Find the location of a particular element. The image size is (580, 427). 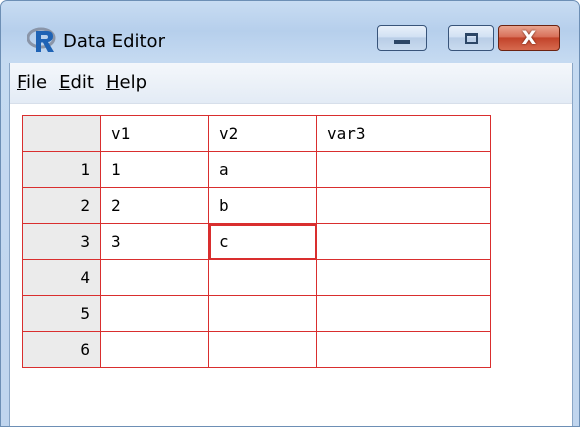

row-header: 3 is located at coordinates (61, 241).